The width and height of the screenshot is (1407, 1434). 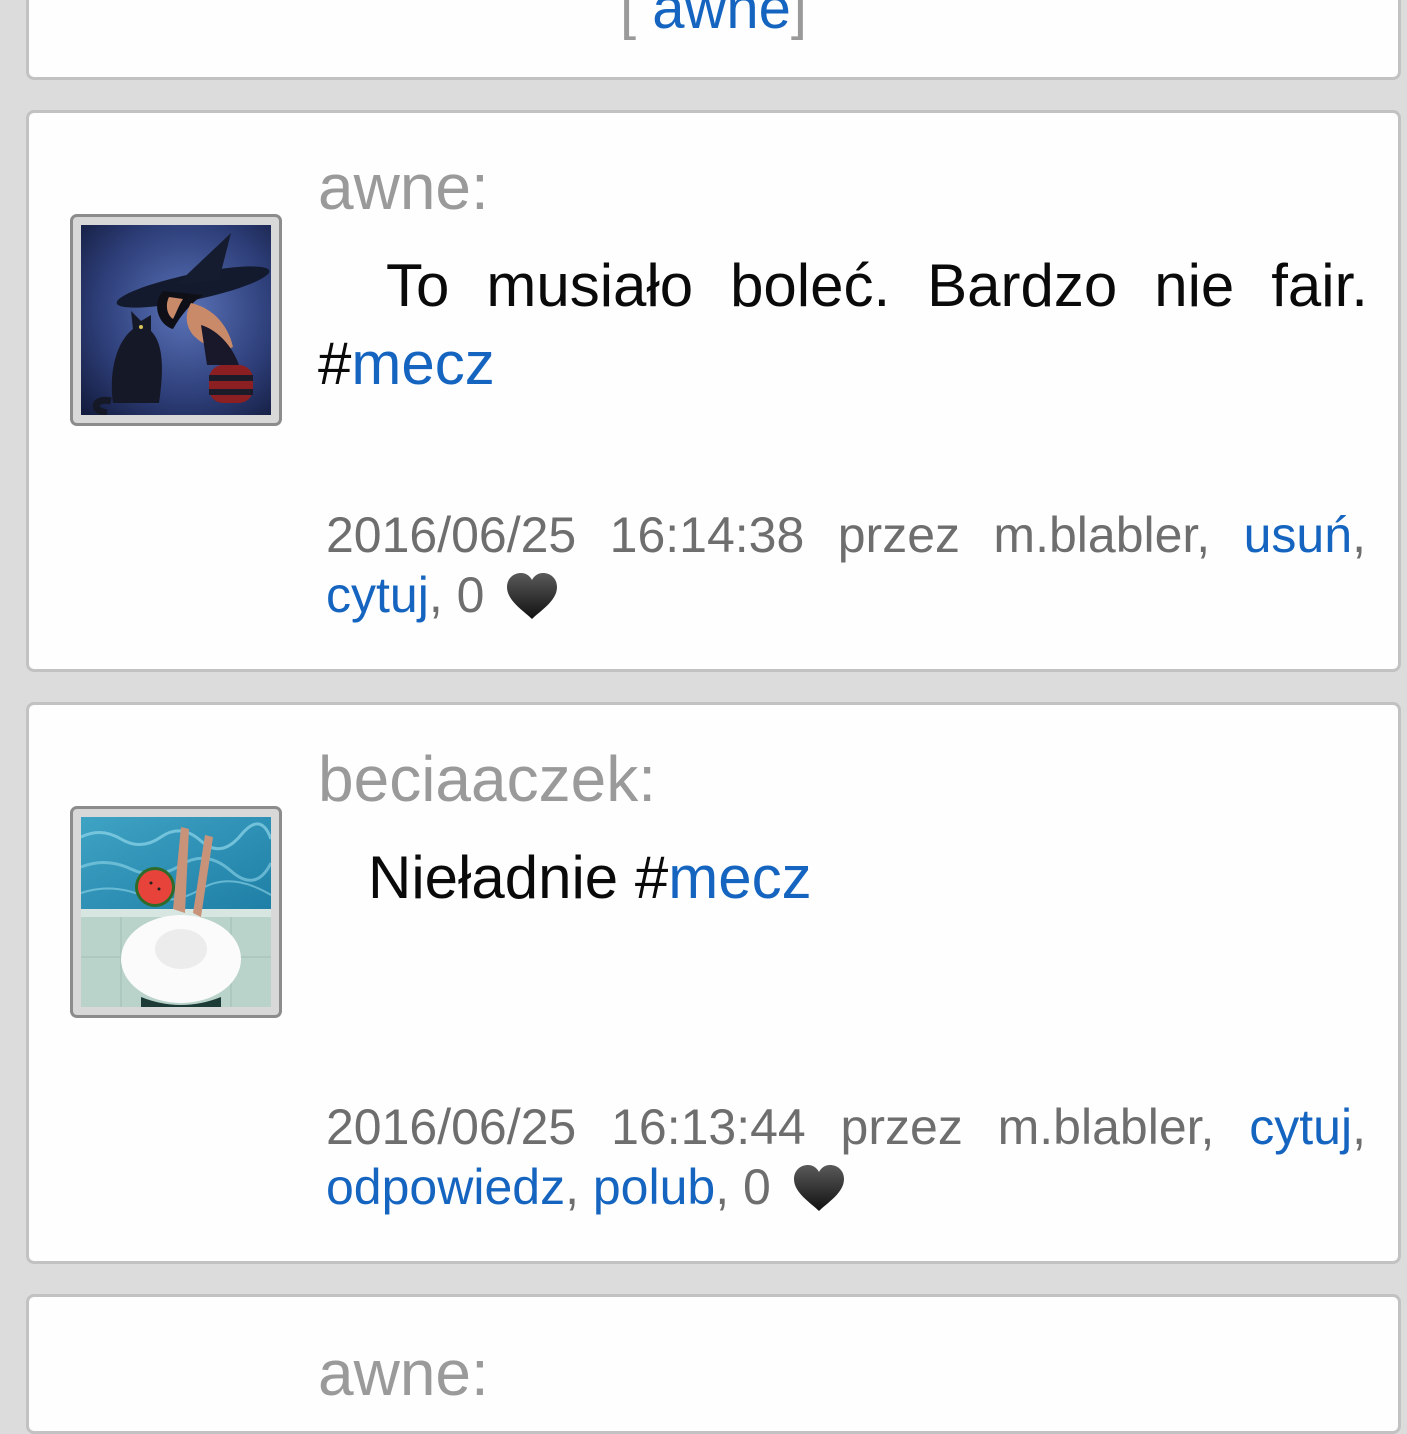 I want to click on post-message: Nieładnie #mecz, so click(x=843, y=878).